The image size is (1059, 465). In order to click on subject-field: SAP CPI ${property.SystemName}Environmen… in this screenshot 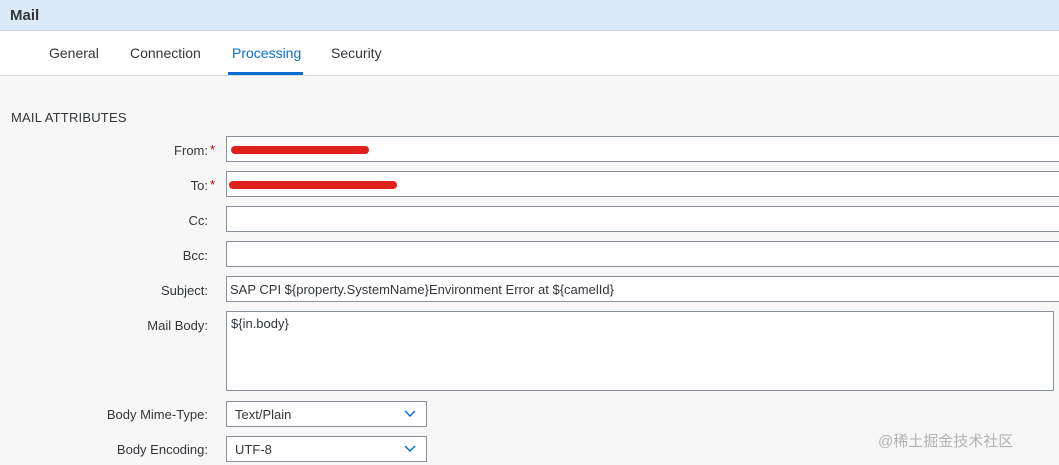, I will do `click(642, 289)`.